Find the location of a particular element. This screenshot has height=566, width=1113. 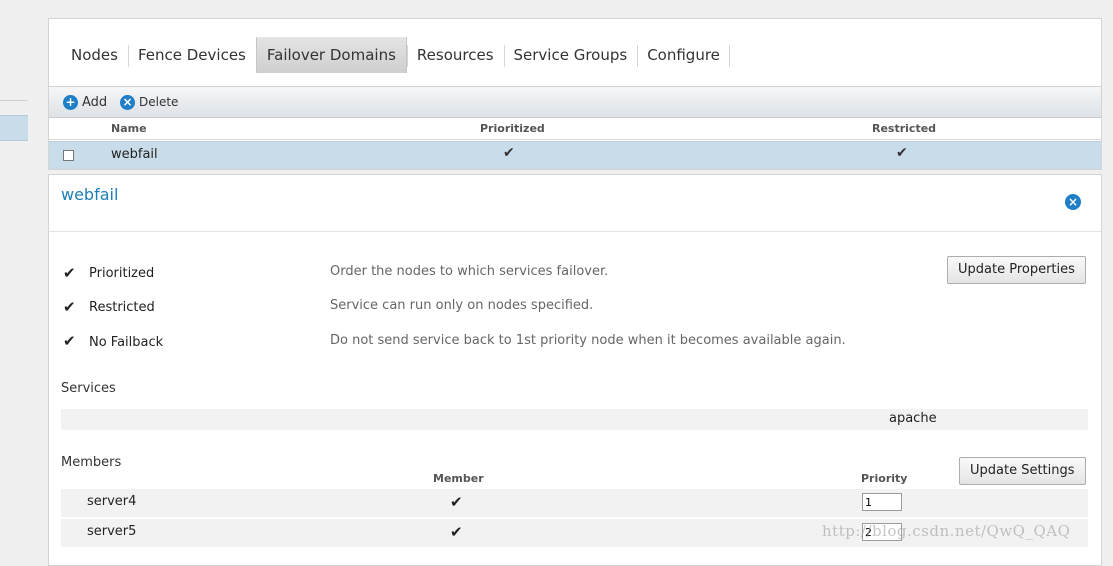

column-header-restricted: Restricted is located at coordinates (904, 128).